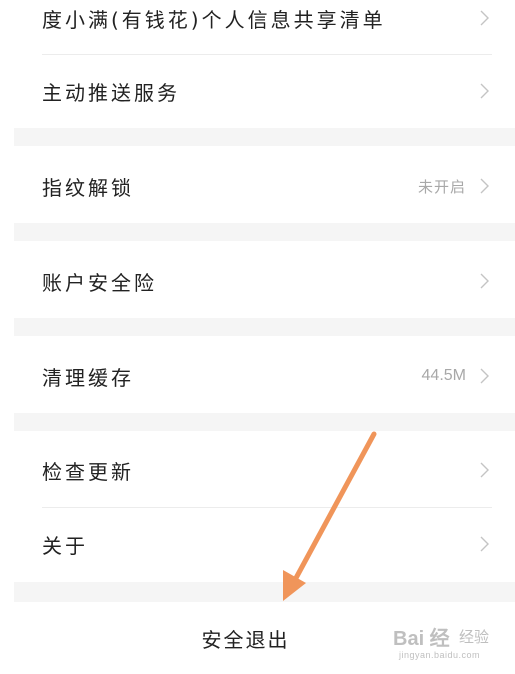 This screenshot has height=674, width=515. I want to click on row-account-security-insurance: 账户安全险, so click(253, 281).